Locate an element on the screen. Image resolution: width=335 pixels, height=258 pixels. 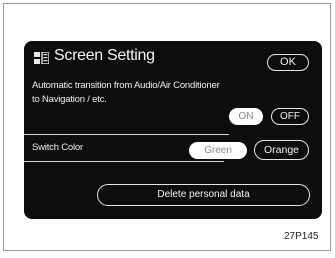
transition-label-line2: to Navigation / etc. is located at coordinates (69, 99).